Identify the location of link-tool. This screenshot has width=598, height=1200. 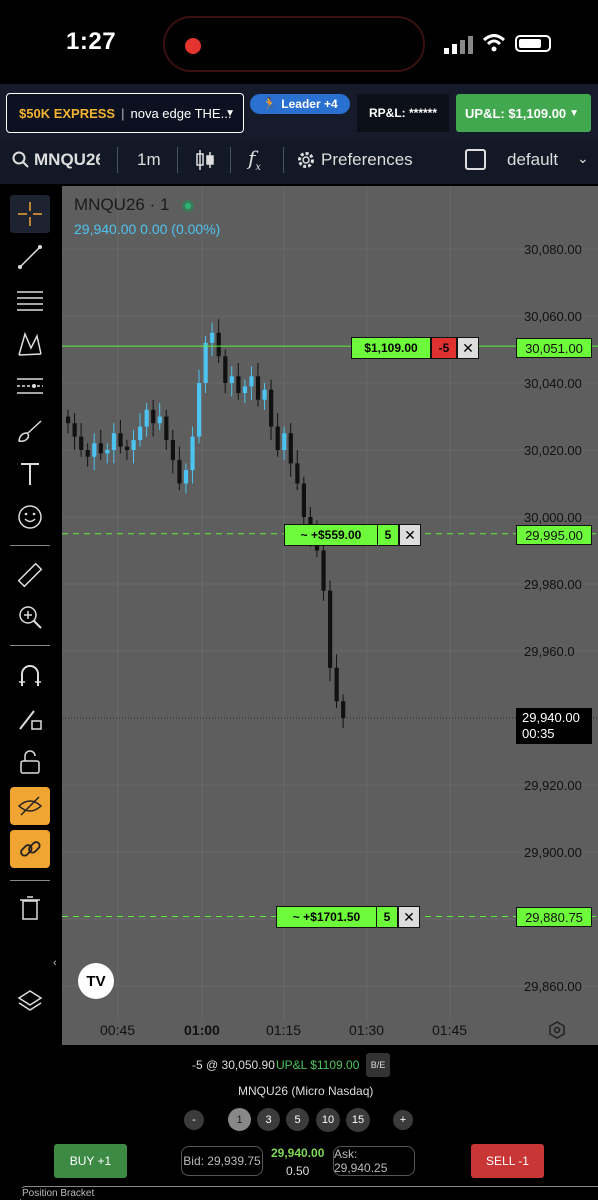
(30, 849).